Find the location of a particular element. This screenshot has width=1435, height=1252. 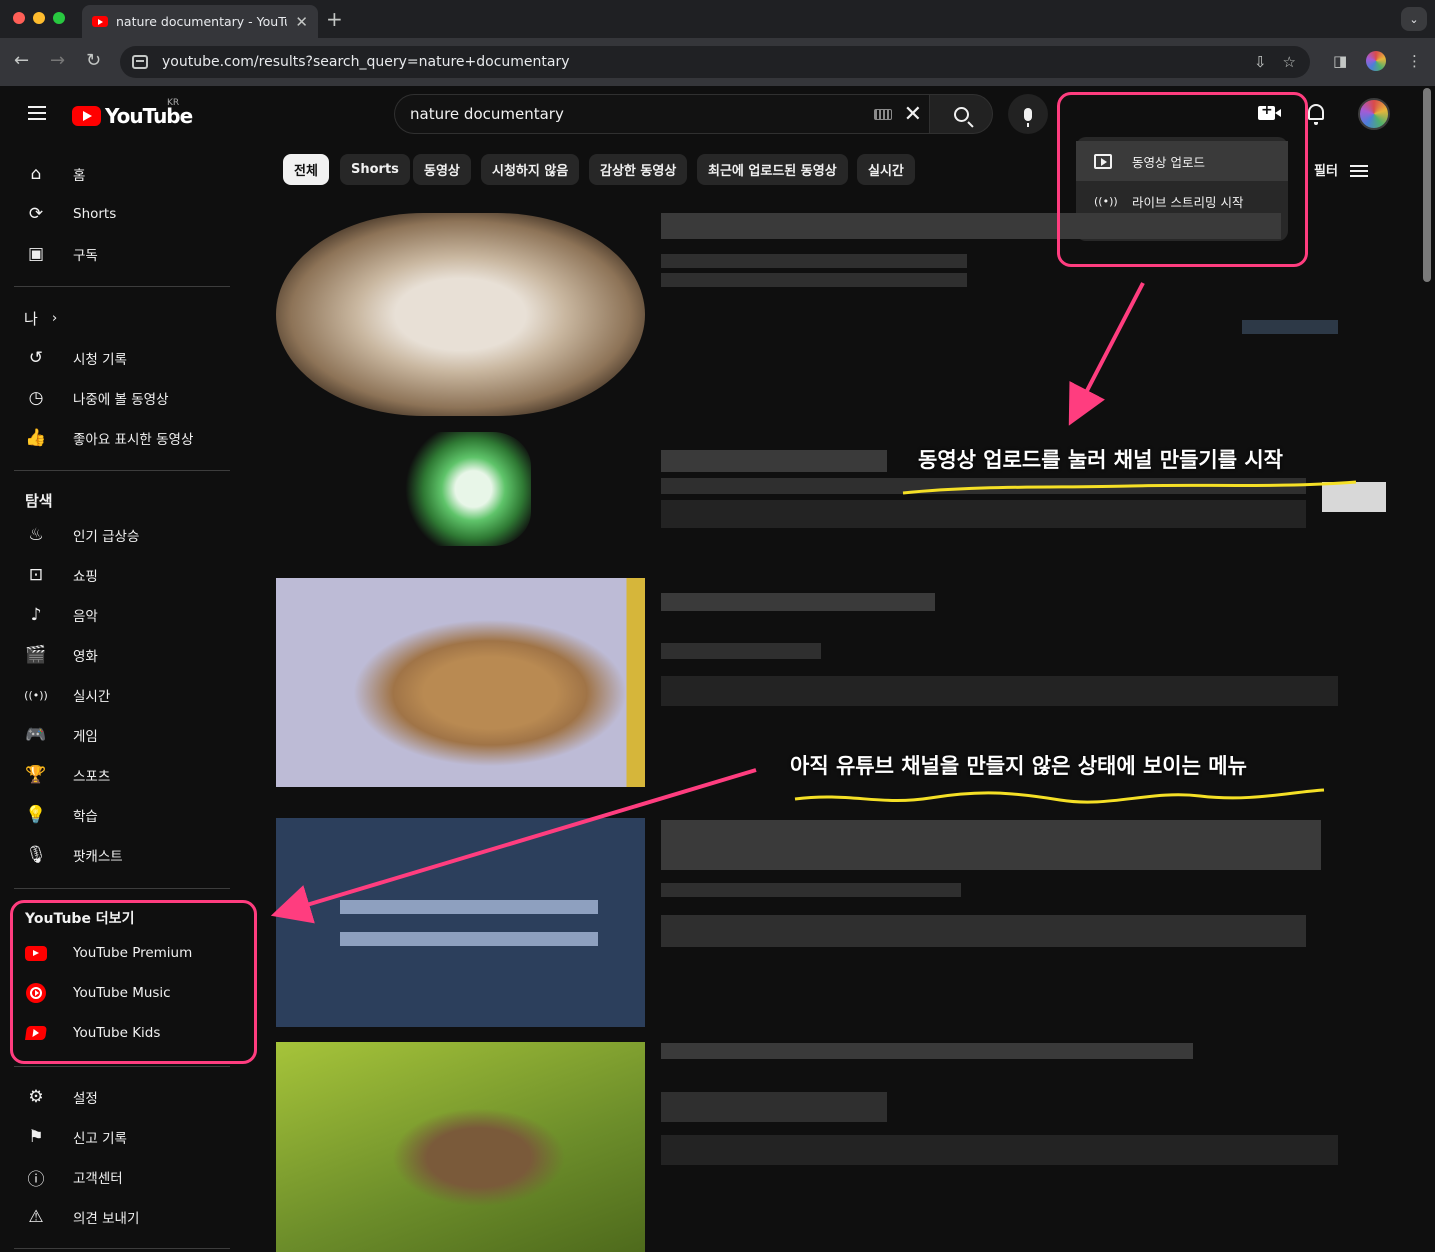

underline-upload-hint is located at coordinates (1129, 487).